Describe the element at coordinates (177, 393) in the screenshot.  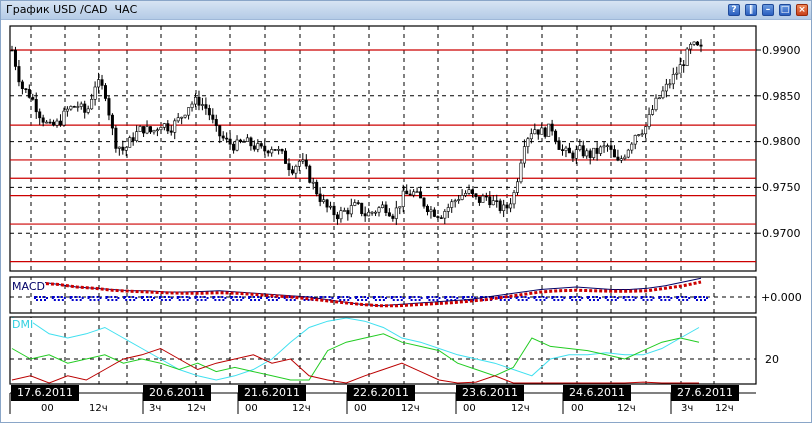
I see `date-label: 20.6.2011` at that location.